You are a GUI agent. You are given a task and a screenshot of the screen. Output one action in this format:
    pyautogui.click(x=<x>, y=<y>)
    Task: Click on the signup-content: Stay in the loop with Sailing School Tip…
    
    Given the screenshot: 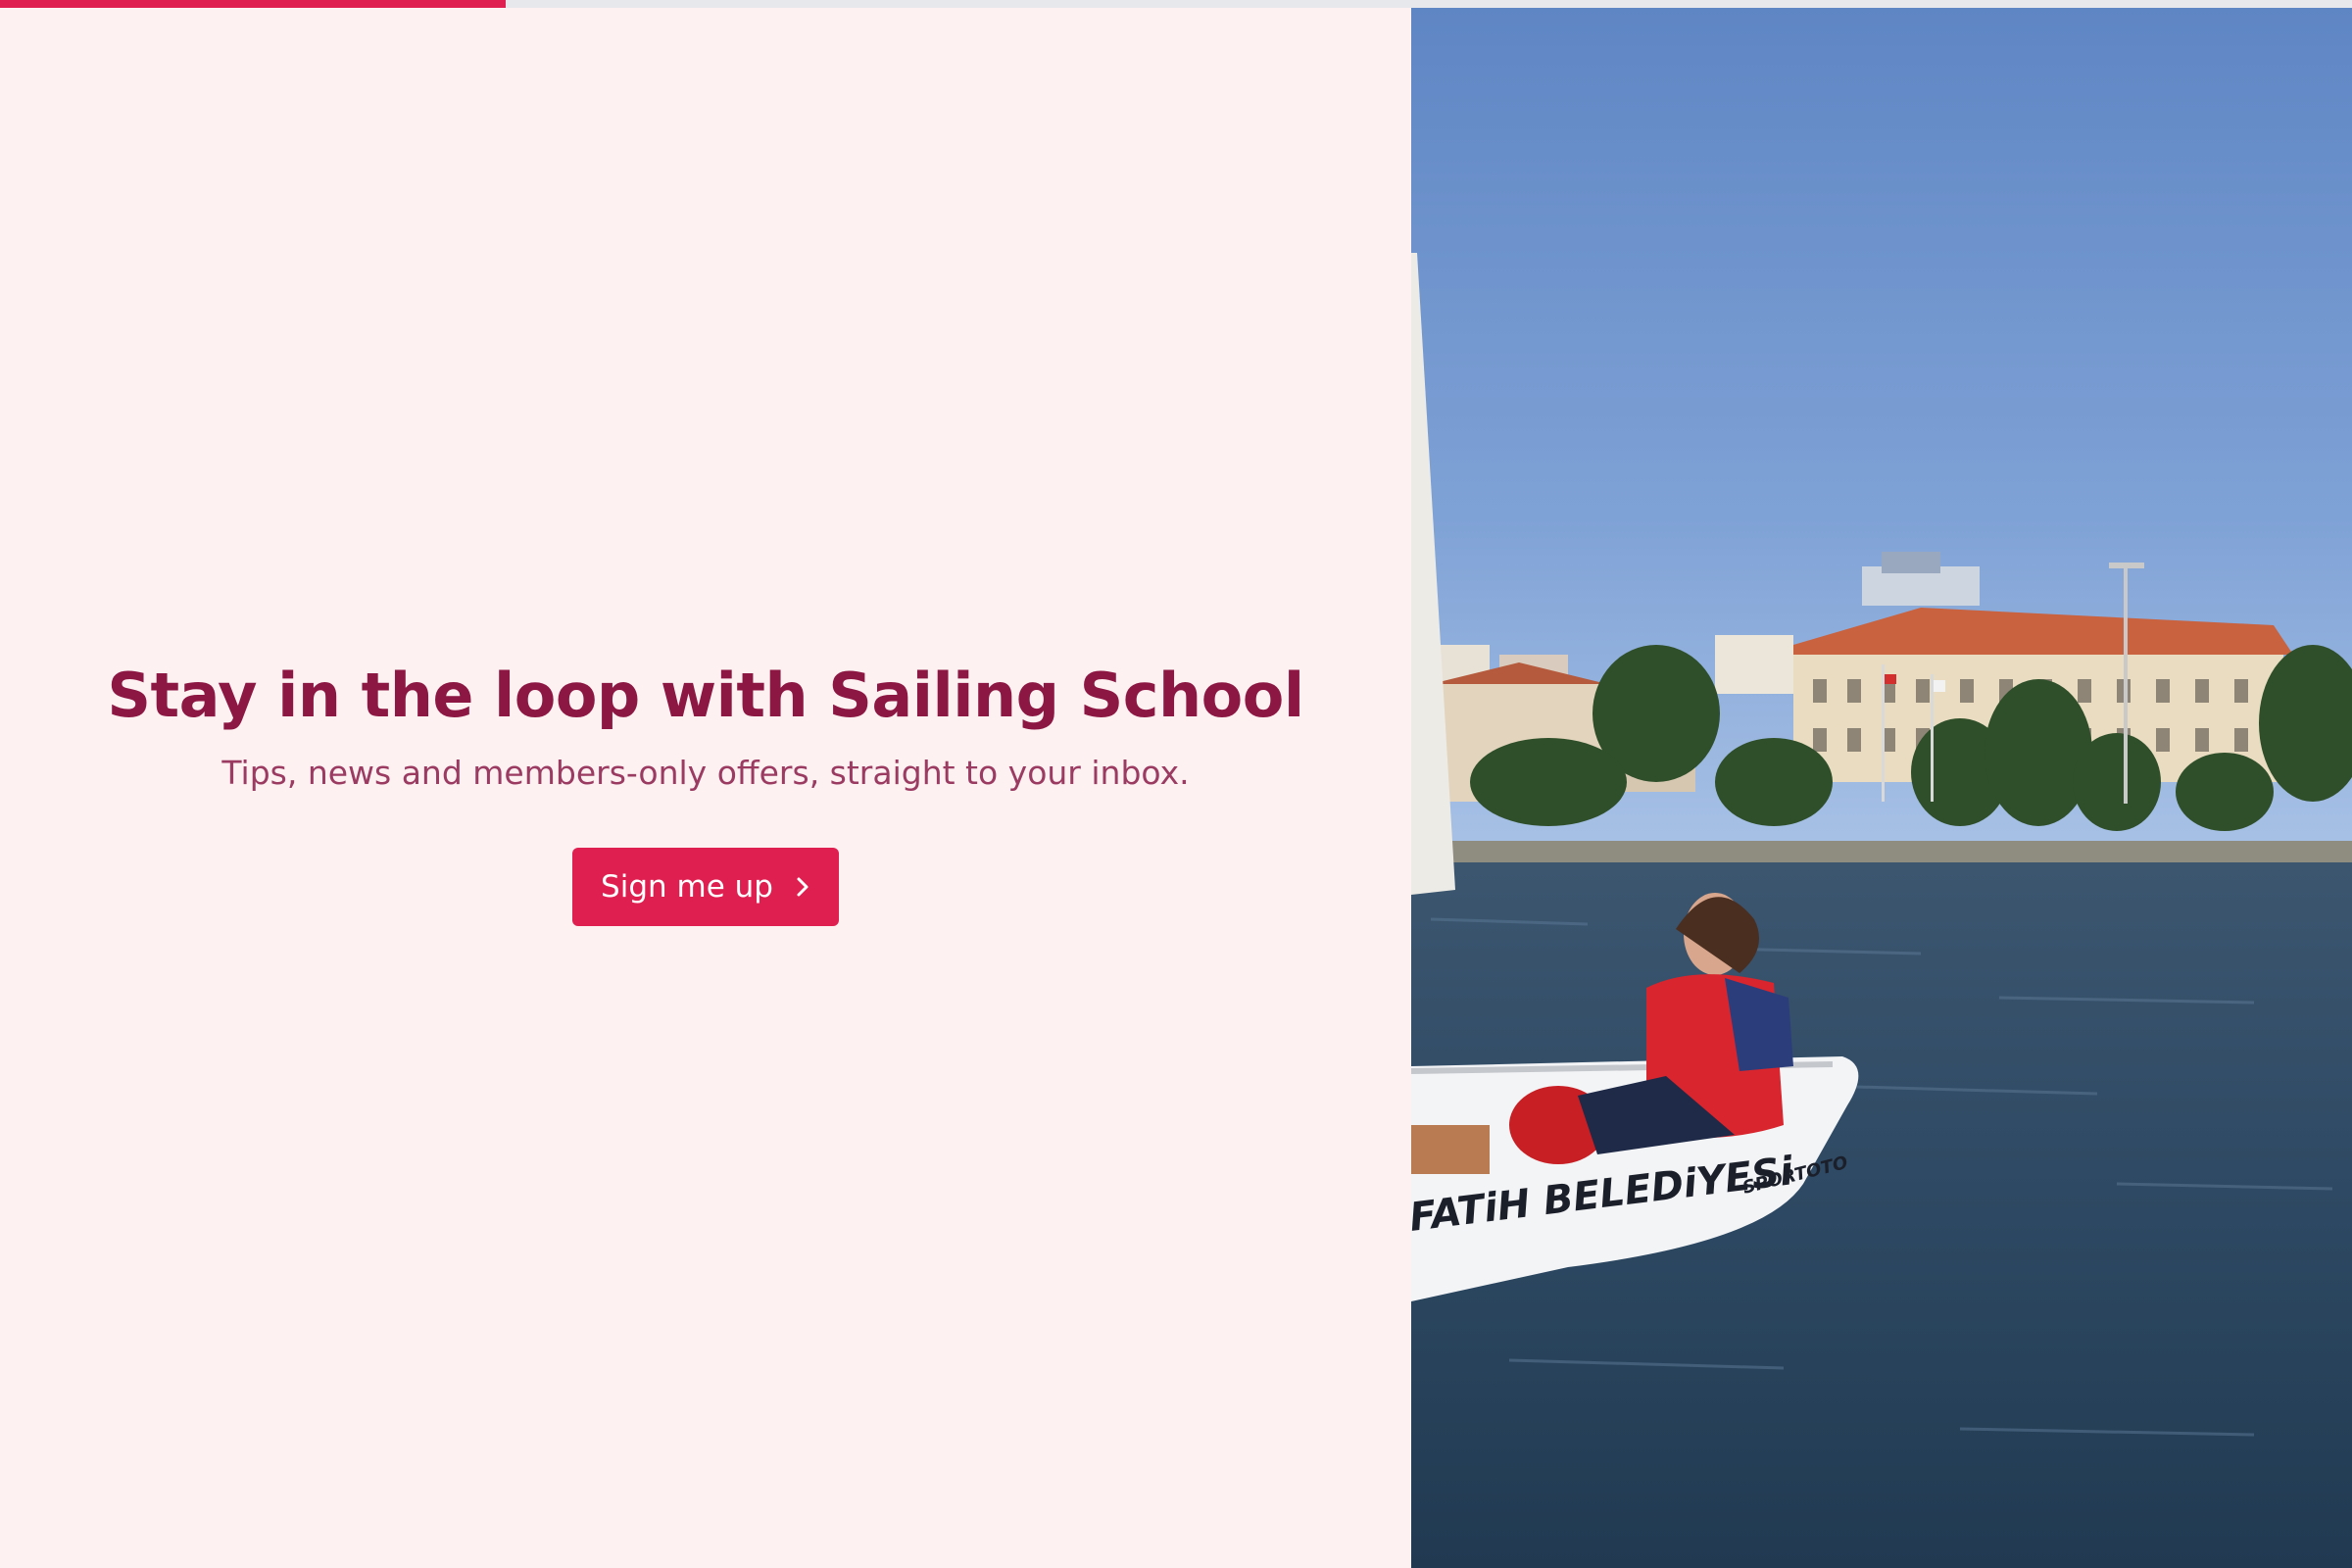 What is the action you would take?
    pyautogui.click(x=705, y=788)
    